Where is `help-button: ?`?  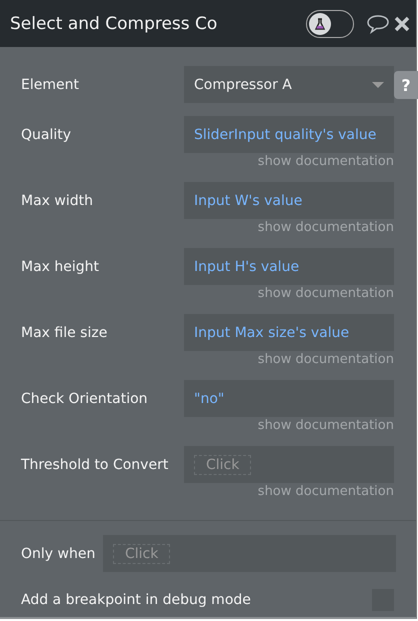 help-button: ? is located at coordinates (406, 85).